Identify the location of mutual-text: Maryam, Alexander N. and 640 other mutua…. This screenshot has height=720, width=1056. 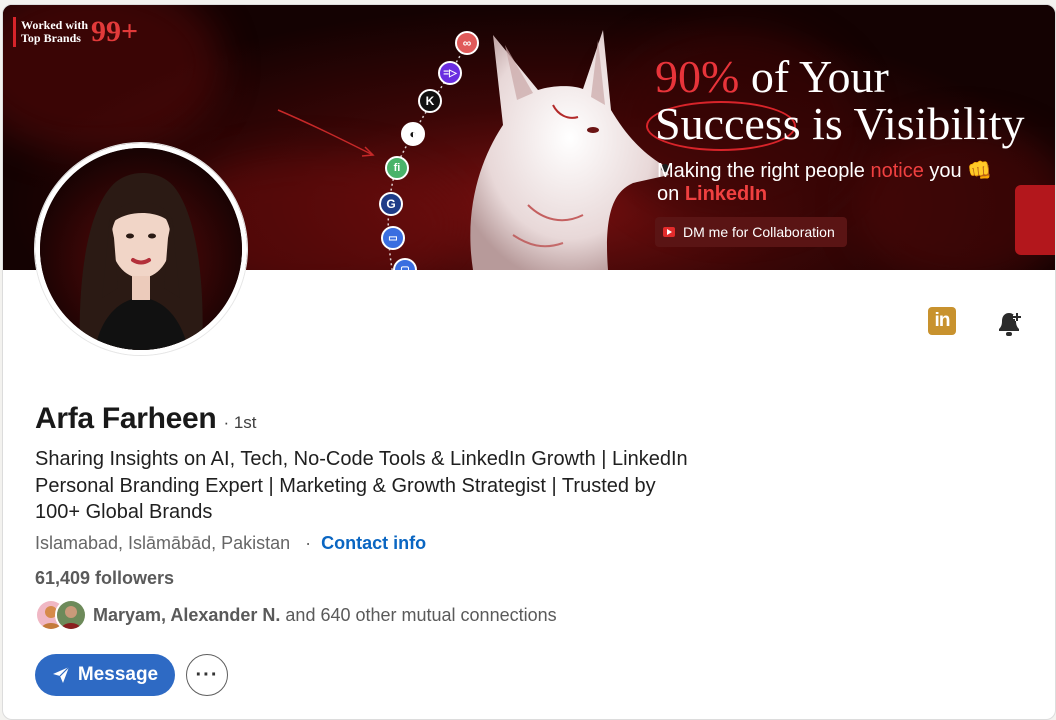
(325, 615).